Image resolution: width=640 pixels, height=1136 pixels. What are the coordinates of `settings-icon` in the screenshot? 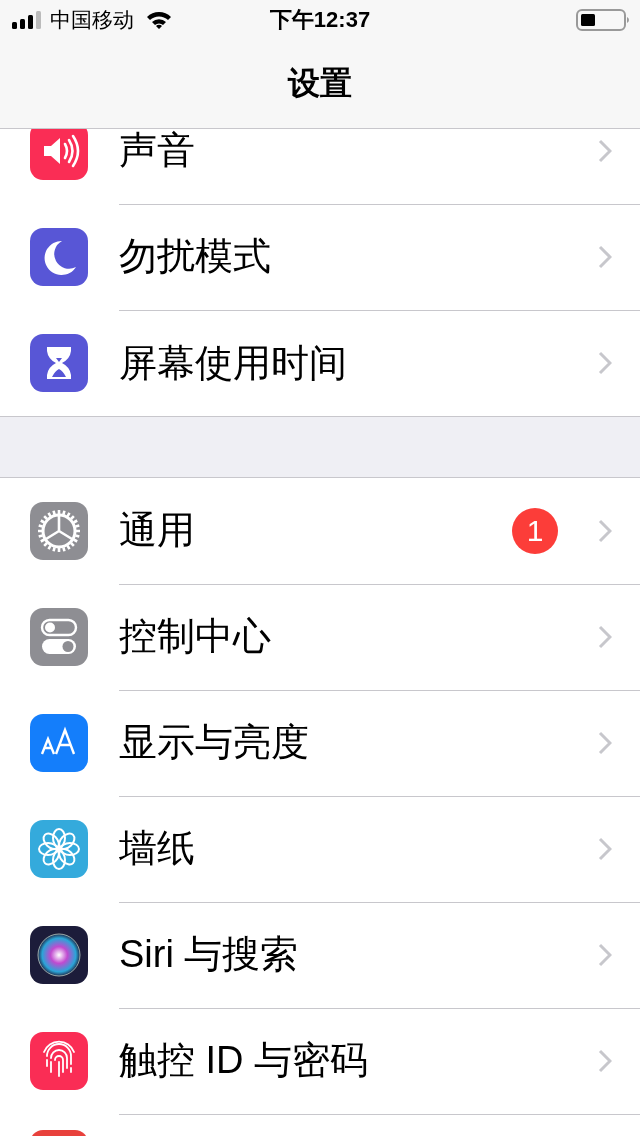 It's located at (59, 531).